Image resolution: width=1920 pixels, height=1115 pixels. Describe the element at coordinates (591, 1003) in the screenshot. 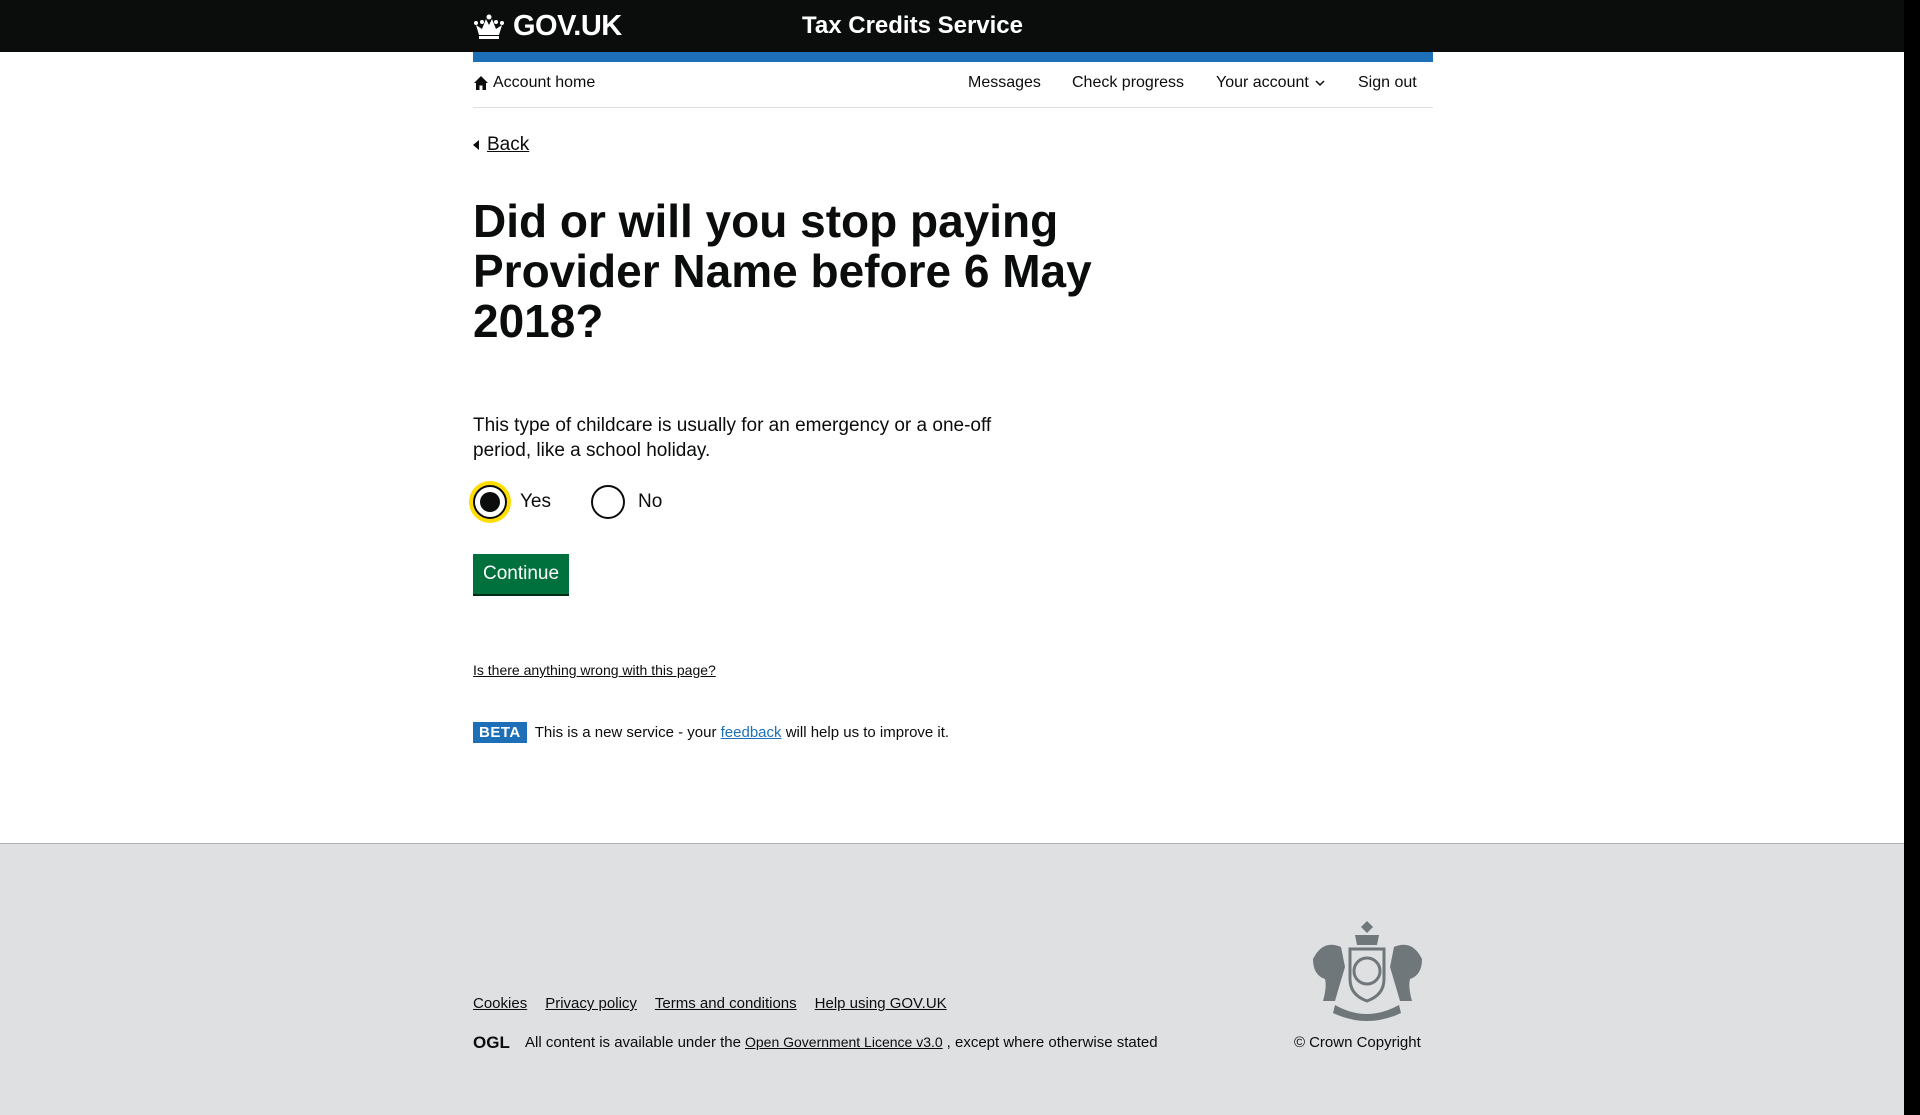

I see `footer-link-privacy: Privacy policy` at that location.